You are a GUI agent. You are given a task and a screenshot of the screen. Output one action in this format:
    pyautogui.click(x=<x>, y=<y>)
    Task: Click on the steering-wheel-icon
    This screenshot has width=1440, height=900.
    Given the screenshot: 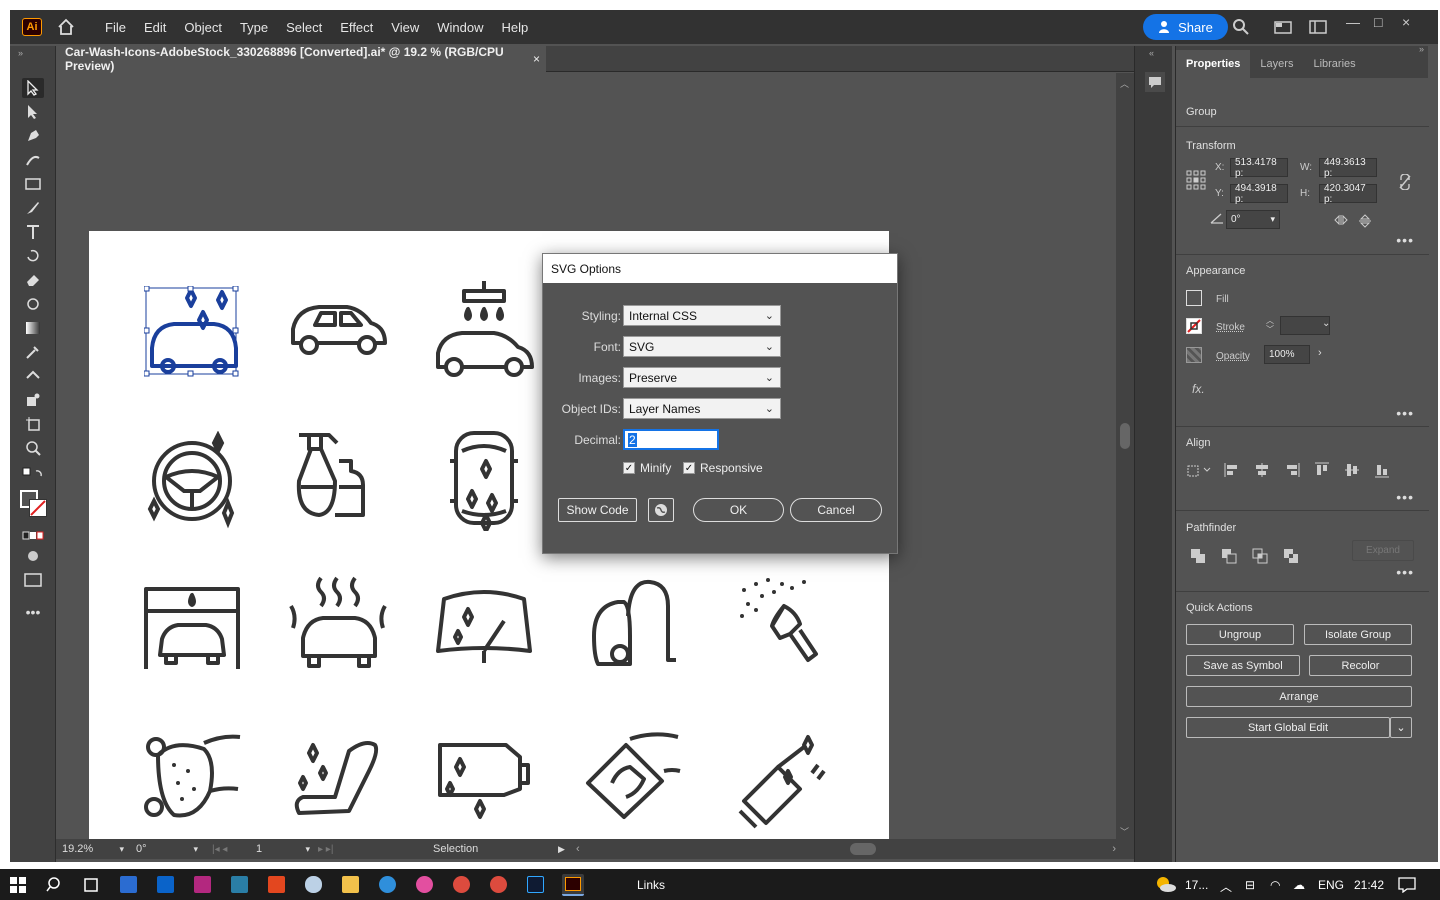 What is the action you would take?
    pyautogui.click(x=194, y=481)
    